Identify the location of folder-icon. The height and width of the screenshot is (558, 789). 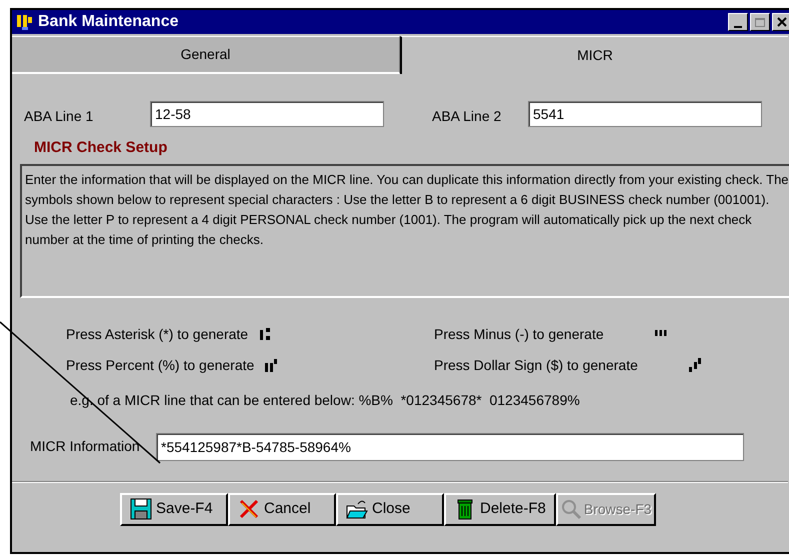
(357, 509).